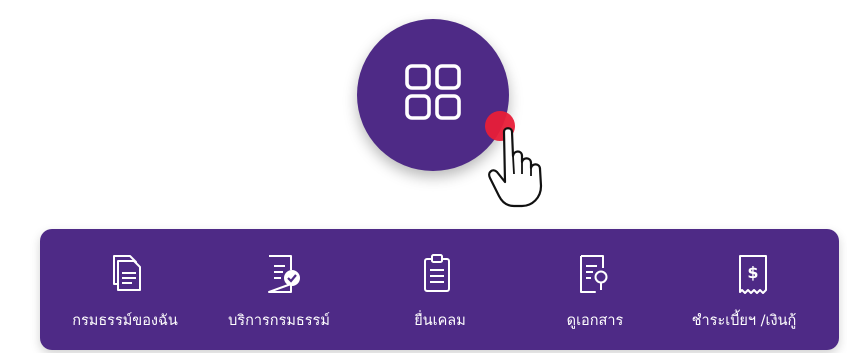 This screenshot has height=353, width=847. What do you see at coordinates (125, 321) in the screenshot?
I see `nav-label: กรมธรรม์ของฉัน` at bounding box center [125, 321].